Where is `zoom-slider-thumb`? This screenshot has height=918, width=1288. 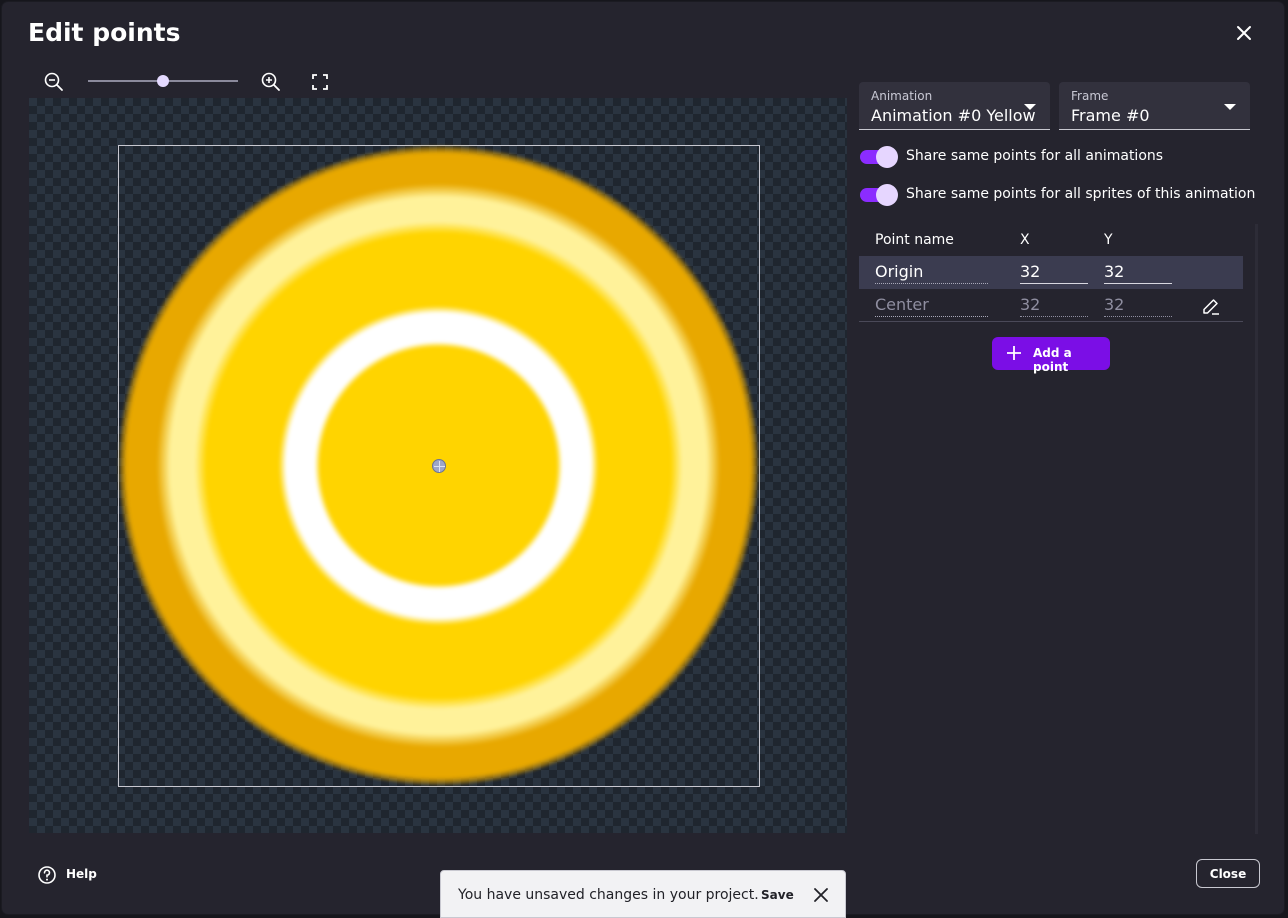
zoom-slider-thumb is located at coordinates (163, 81).